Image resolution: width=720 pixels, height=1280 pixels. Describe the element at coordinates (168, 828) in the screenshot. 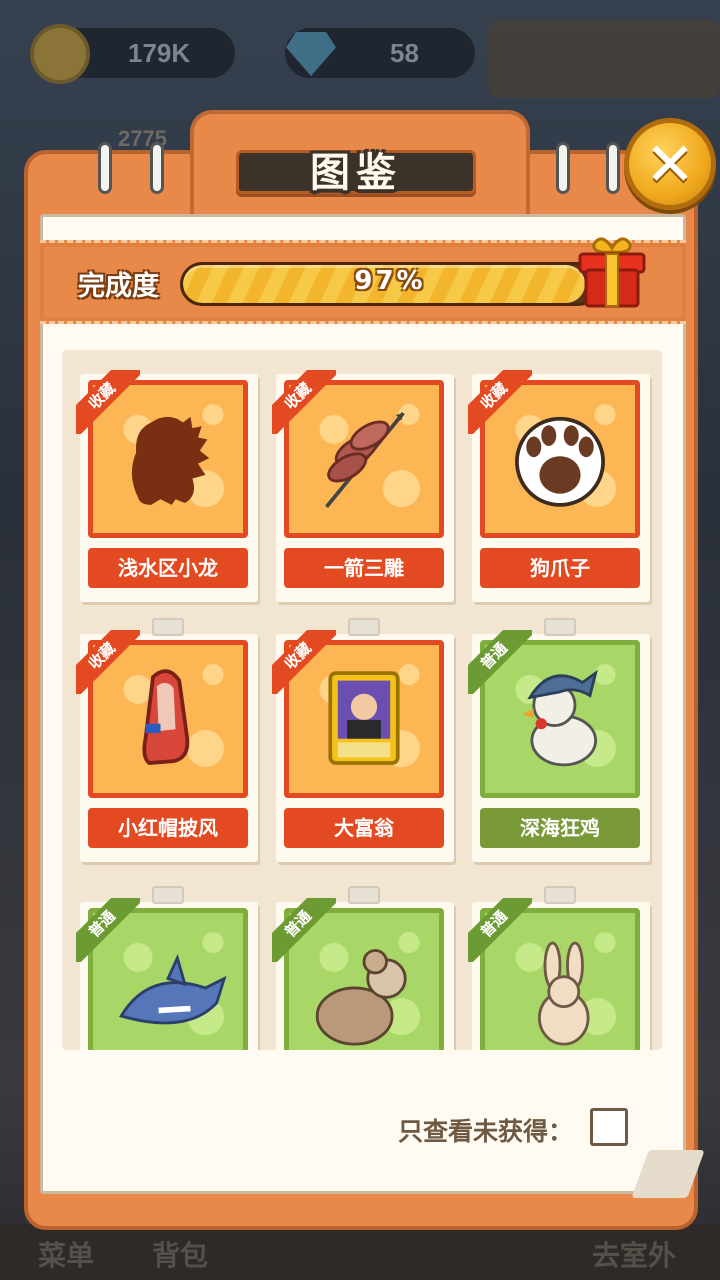

I see `item-name: 小红帽披风` at that location.